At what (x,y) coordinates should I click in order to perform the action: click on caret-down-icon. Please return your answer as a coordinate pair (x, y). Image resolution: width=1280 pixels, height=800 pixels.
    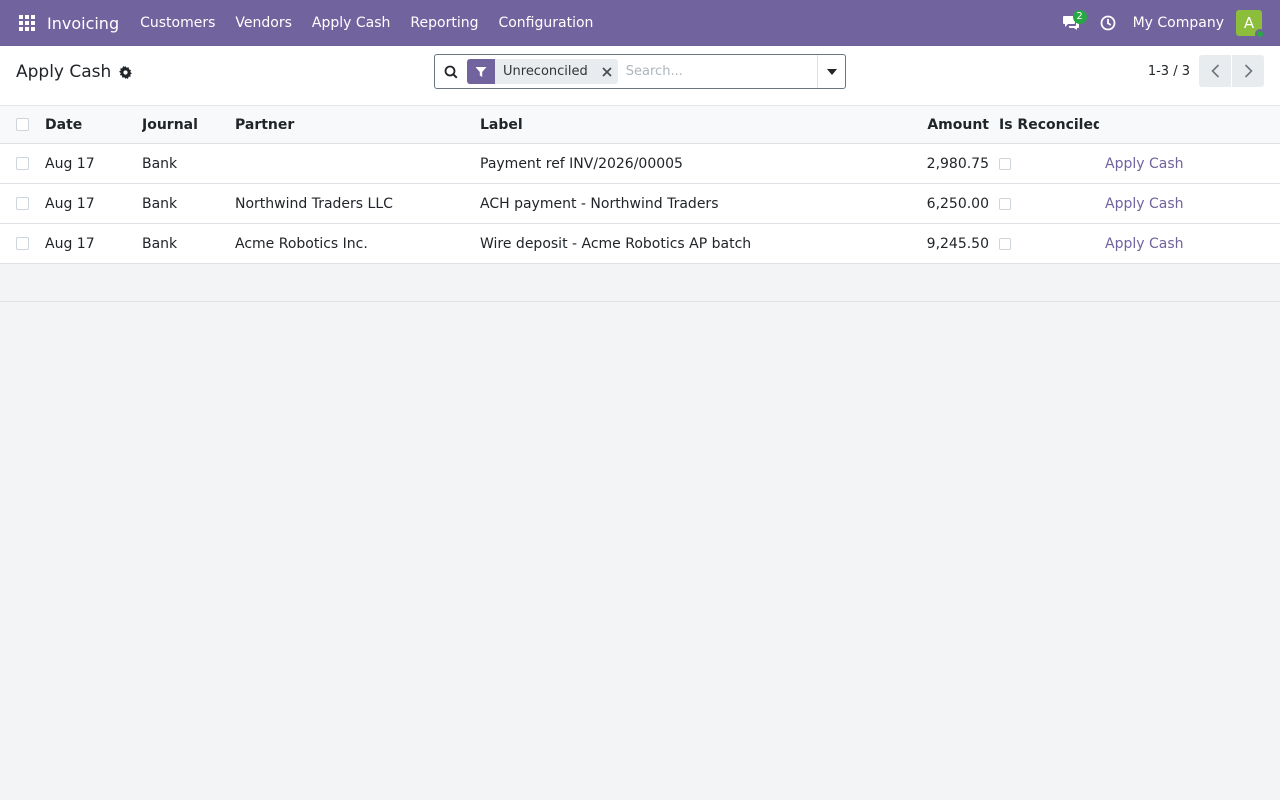
    Looking at the image, I should click on (831, 71).